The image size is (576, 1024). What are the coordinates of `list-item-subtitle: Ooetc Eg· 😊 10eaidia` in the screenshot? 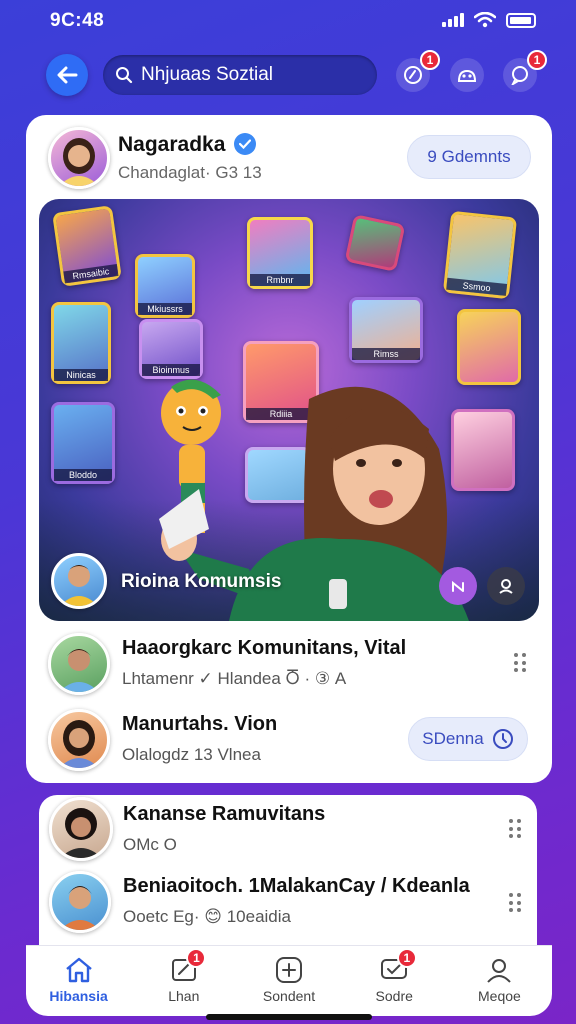 It's located at (207, 916).